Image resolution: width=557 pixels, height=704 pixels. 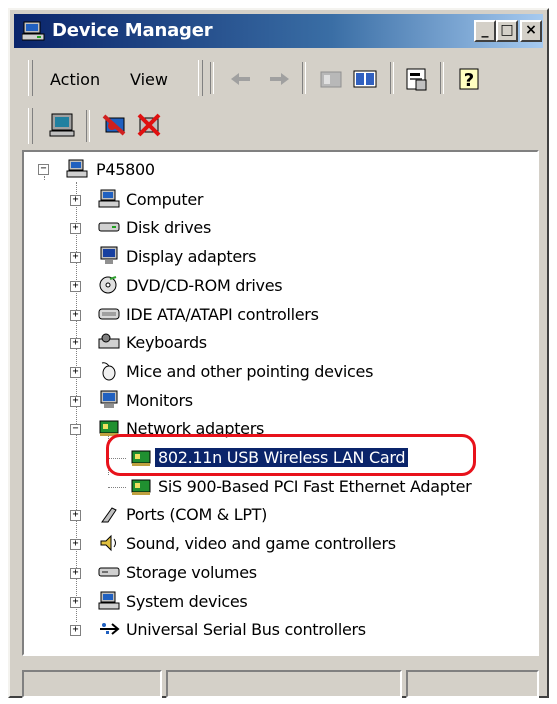 What do you see at coordinates (278, 31) in the screenshot?
I see `title-bar: Device Manager _ □ ×` at bounding box center [278, 31].